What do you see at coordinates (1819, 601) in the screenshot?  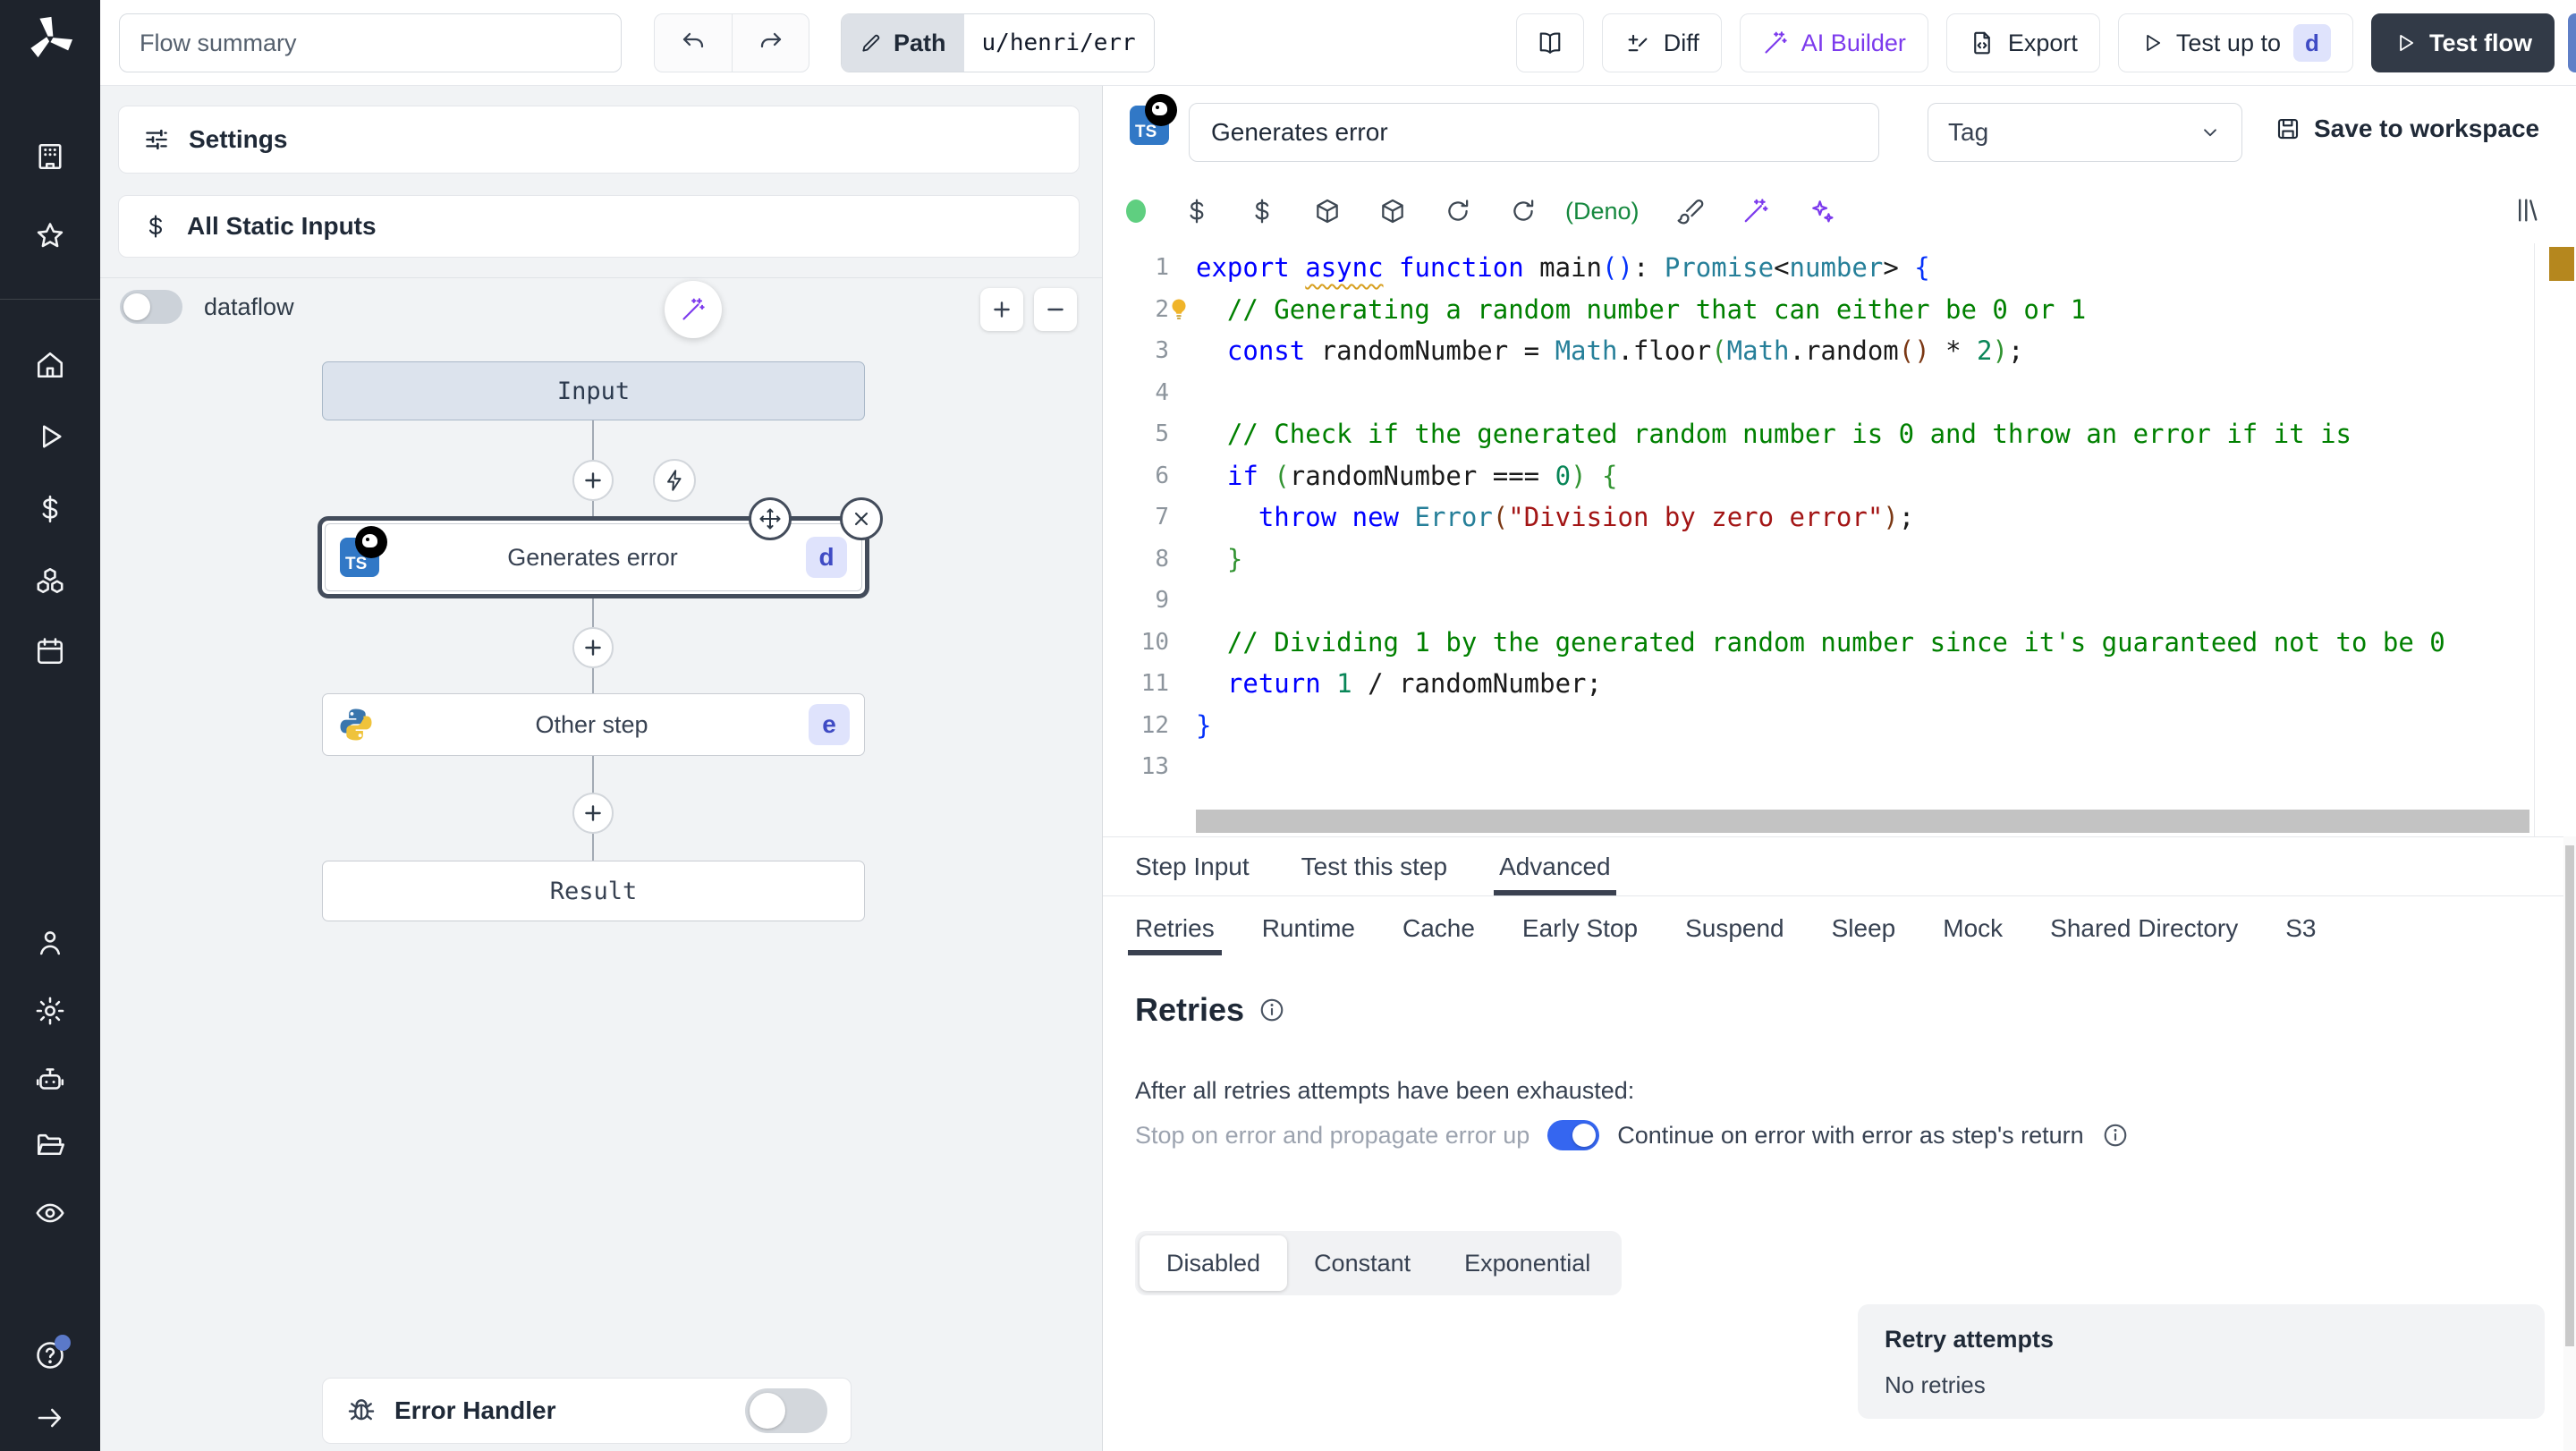 I see `code-line: 9` at bounding box center [1819, 601].